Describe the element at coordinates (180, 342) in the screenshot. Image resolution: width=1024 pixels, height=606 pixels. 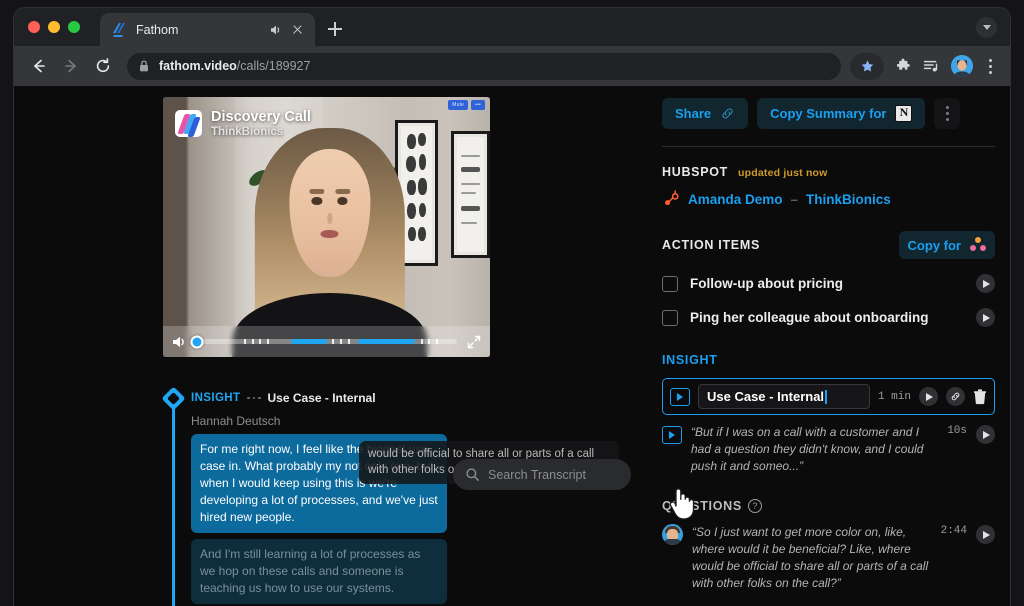
I see `volume-icon` at that location.